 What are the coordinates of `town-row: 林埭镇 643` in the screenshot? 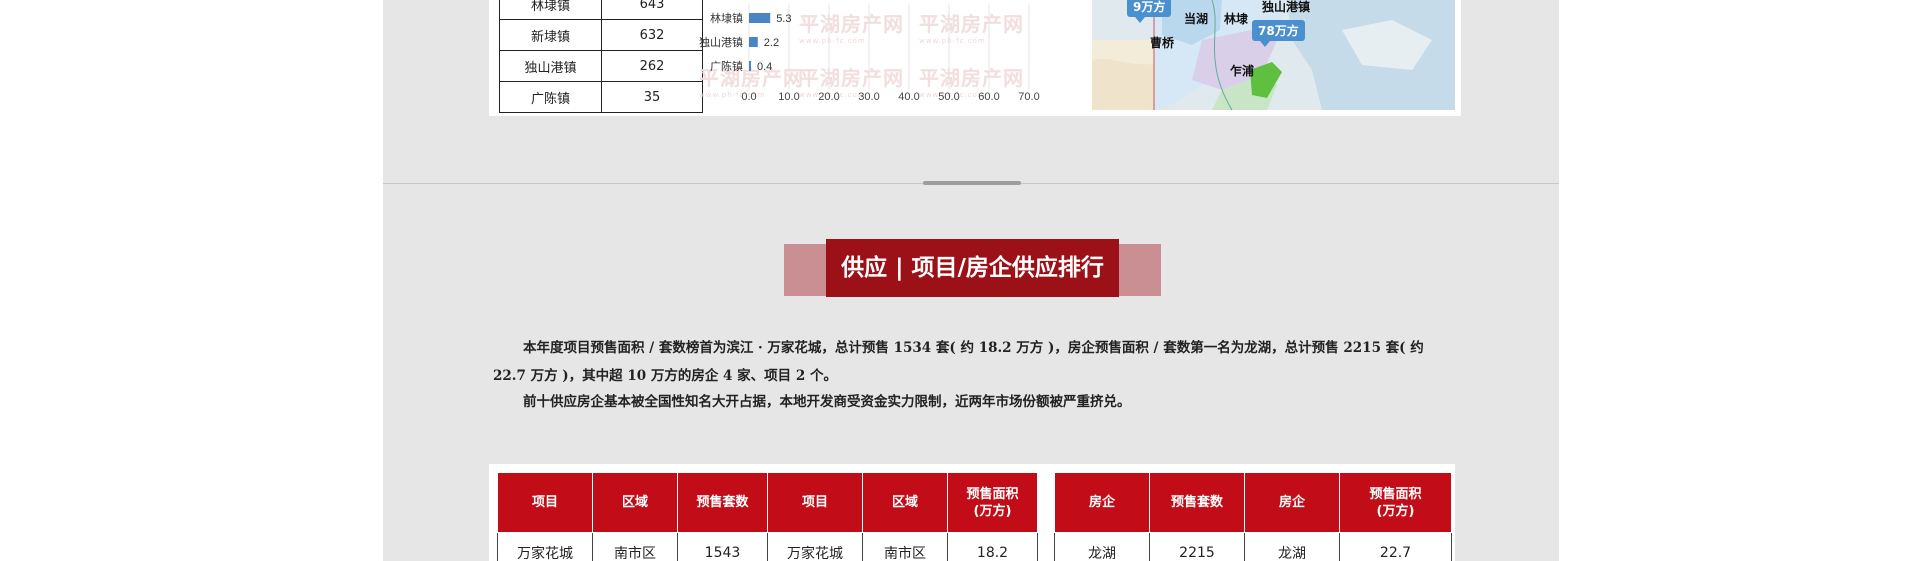 It's located at (601, 10).